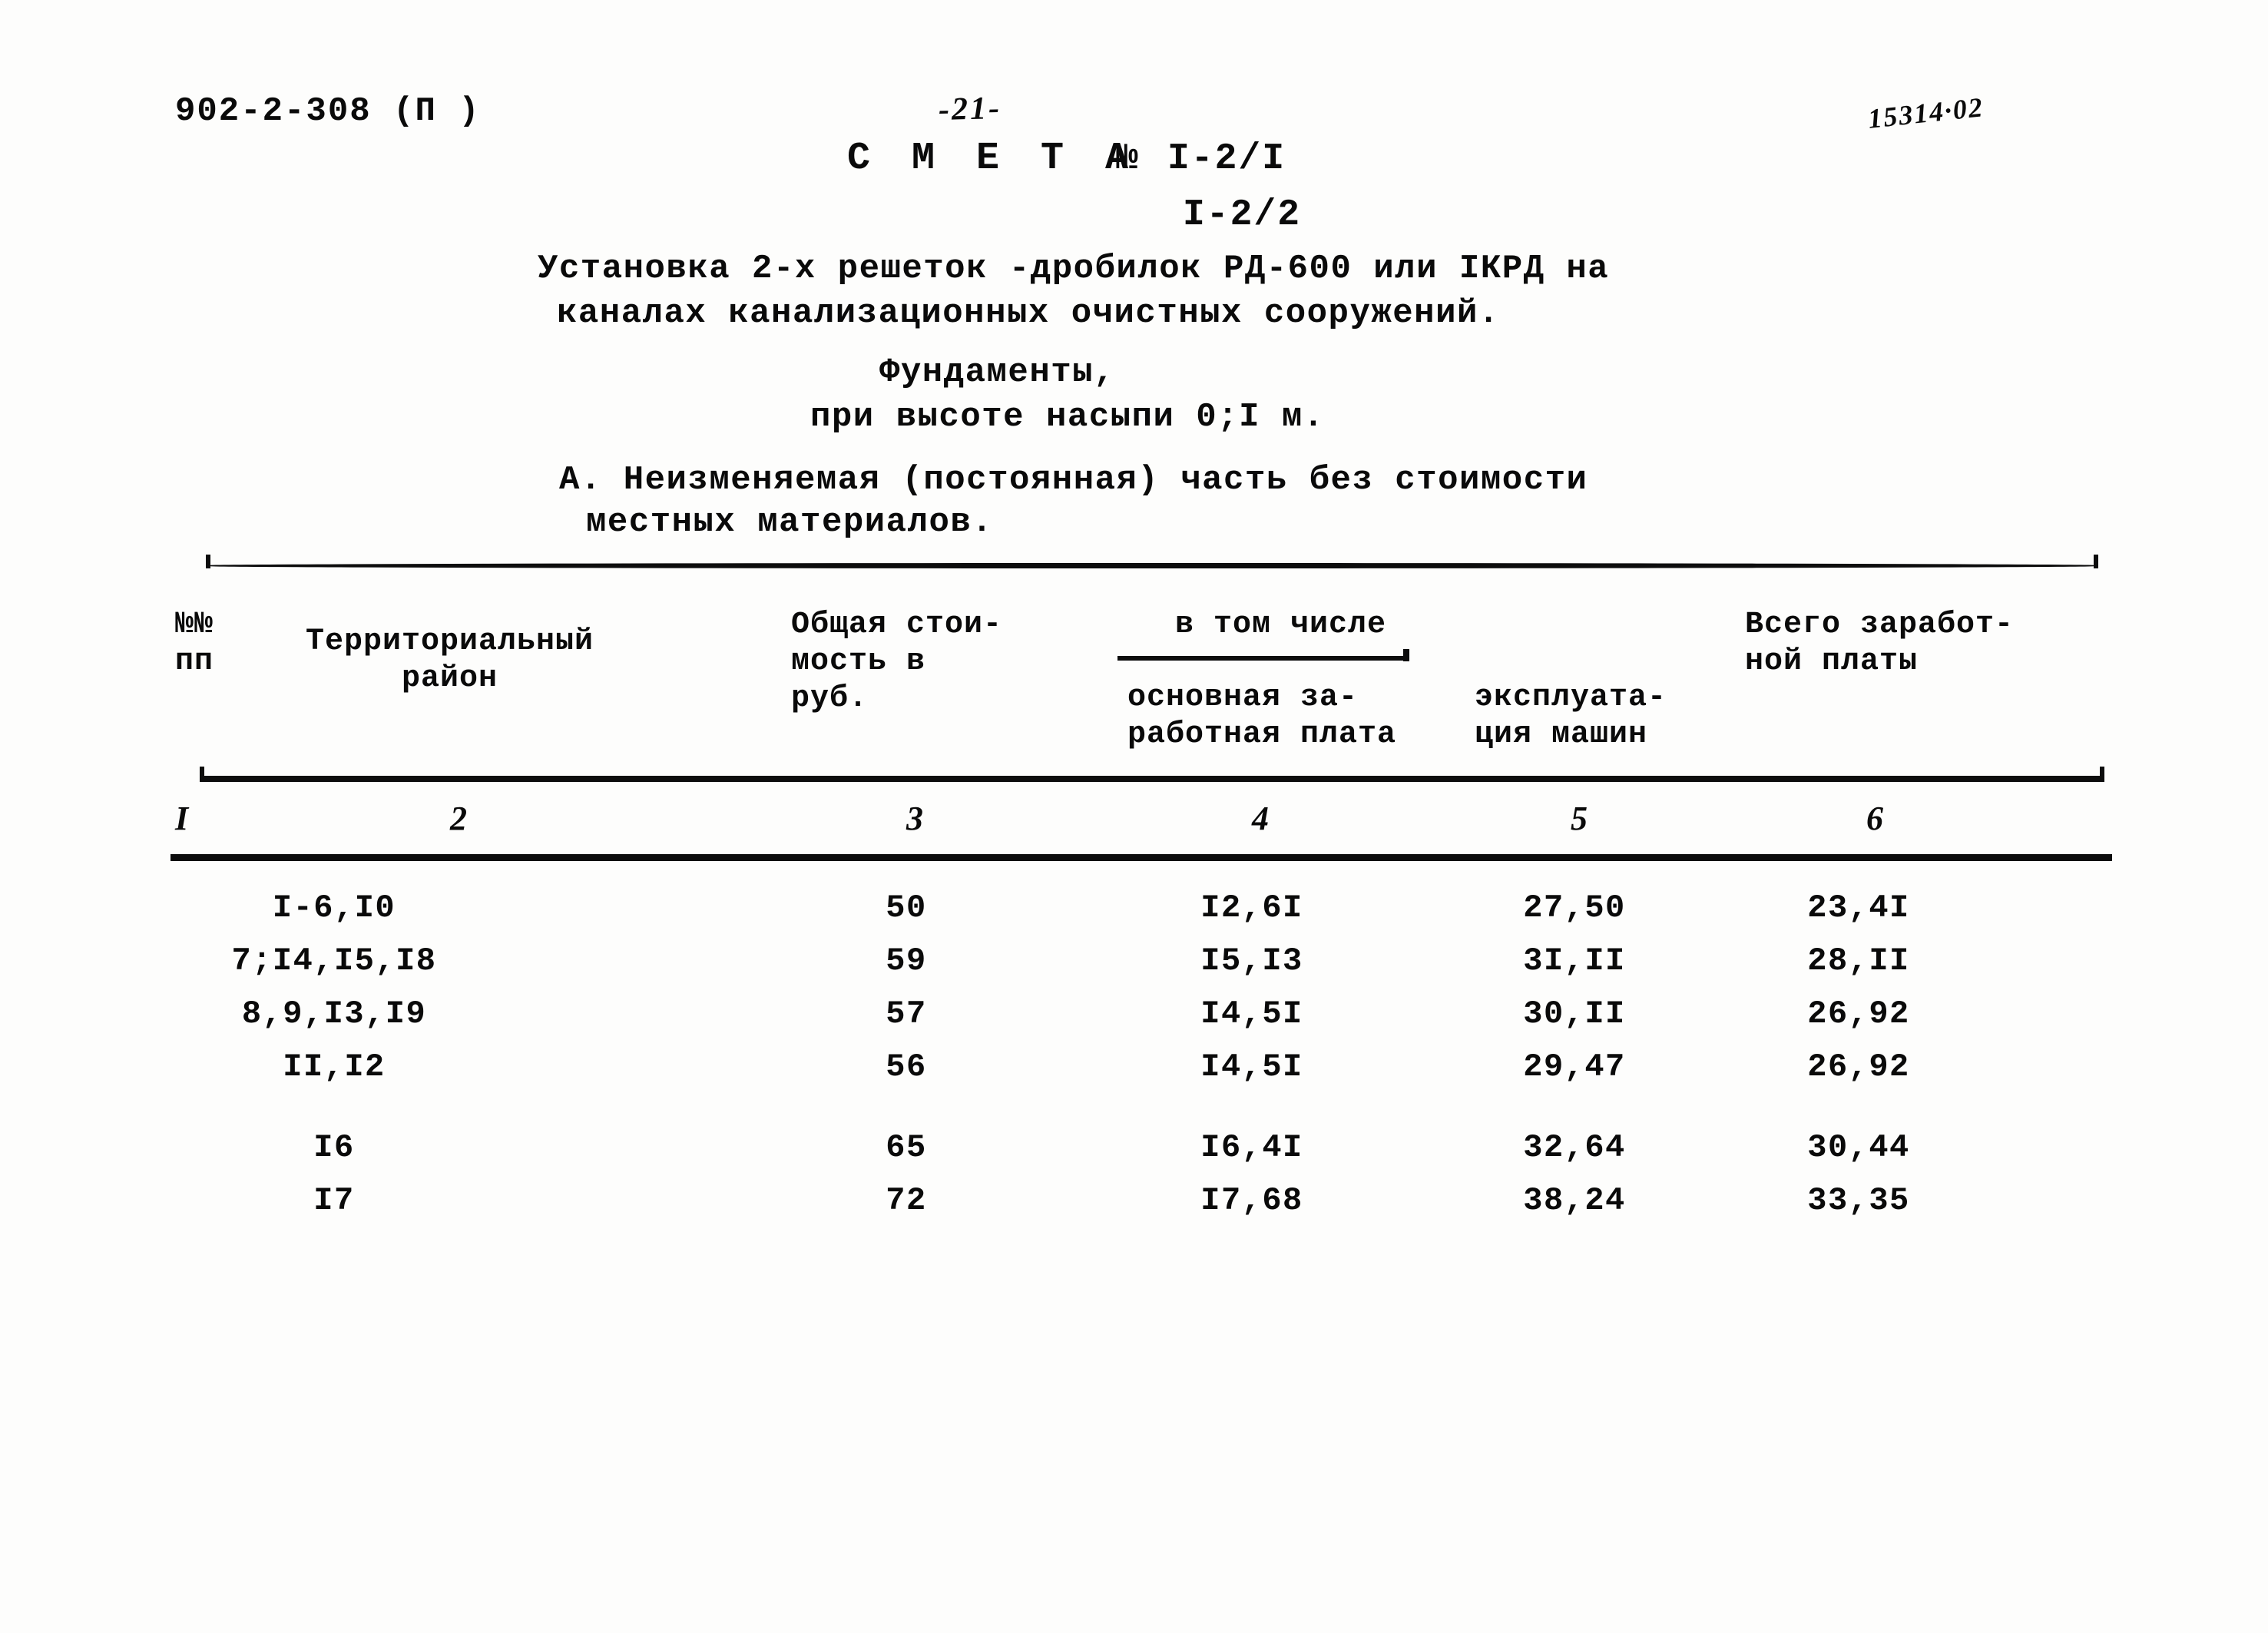 The height and width of the screenshot is (1633, 2268). Describe the element at coordinates (1067, 417) in the screenshot. I see `subtitle-embankment-height: при высоте насыпи 0;I м.` at that location.